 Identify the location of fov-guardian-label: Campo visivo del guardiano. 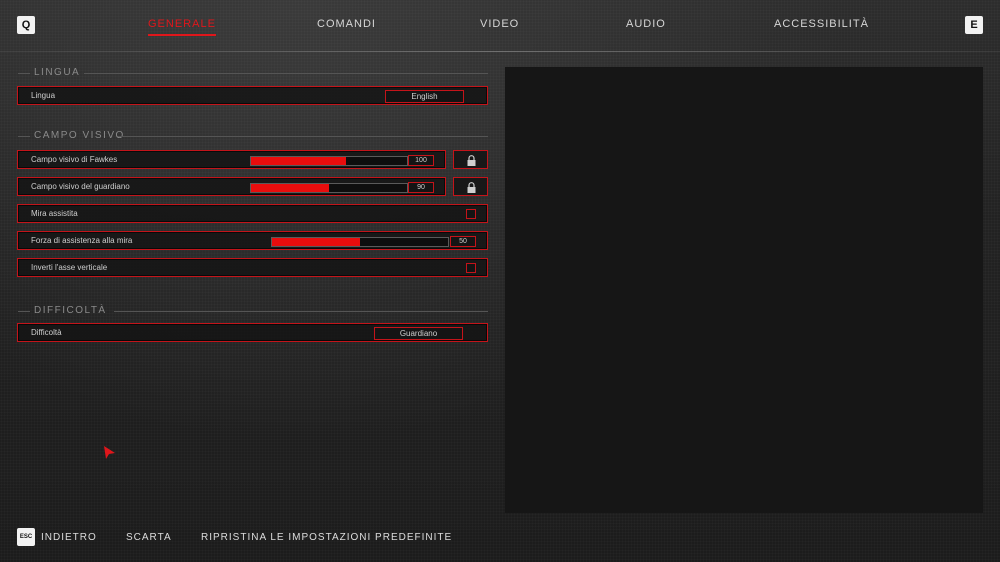
(80, 186).